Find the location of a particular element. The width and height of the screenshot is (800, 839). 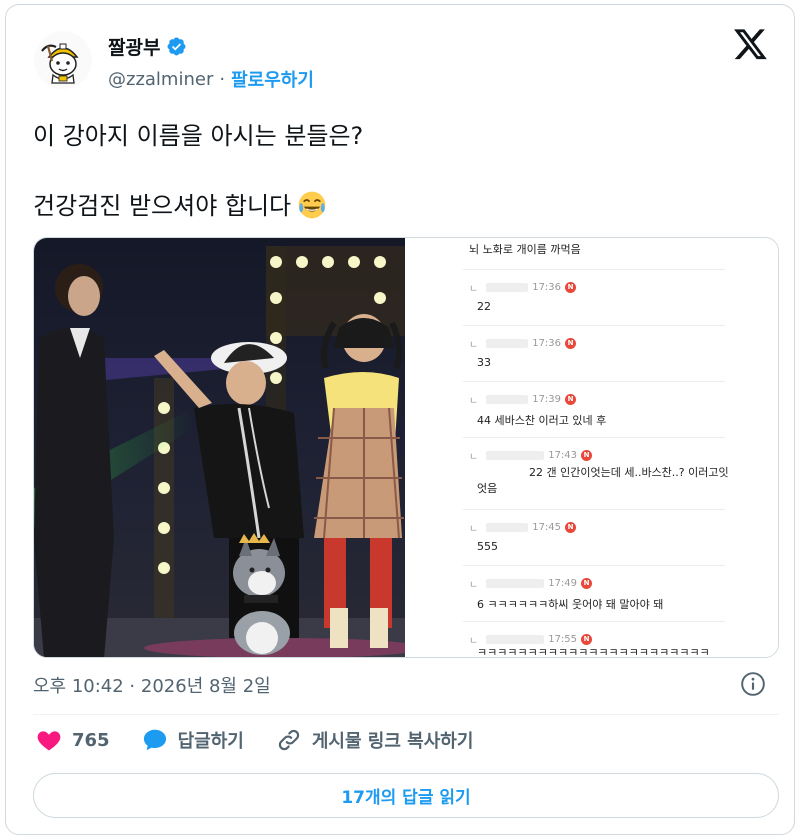

display-name: 짤광부 is located at coordinates (134, 46).